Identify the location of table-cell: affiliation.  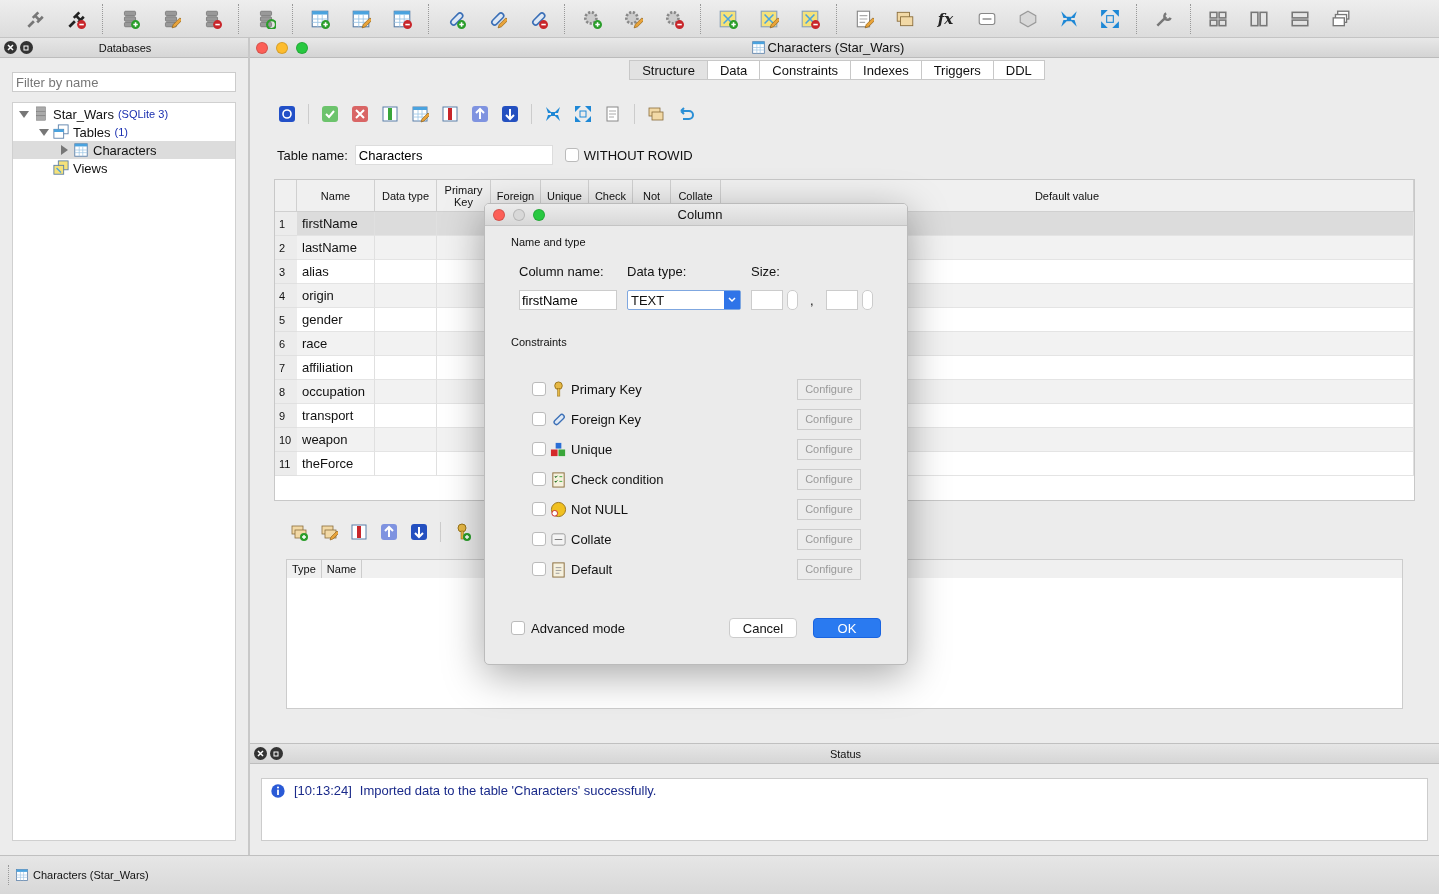
(336, 368).